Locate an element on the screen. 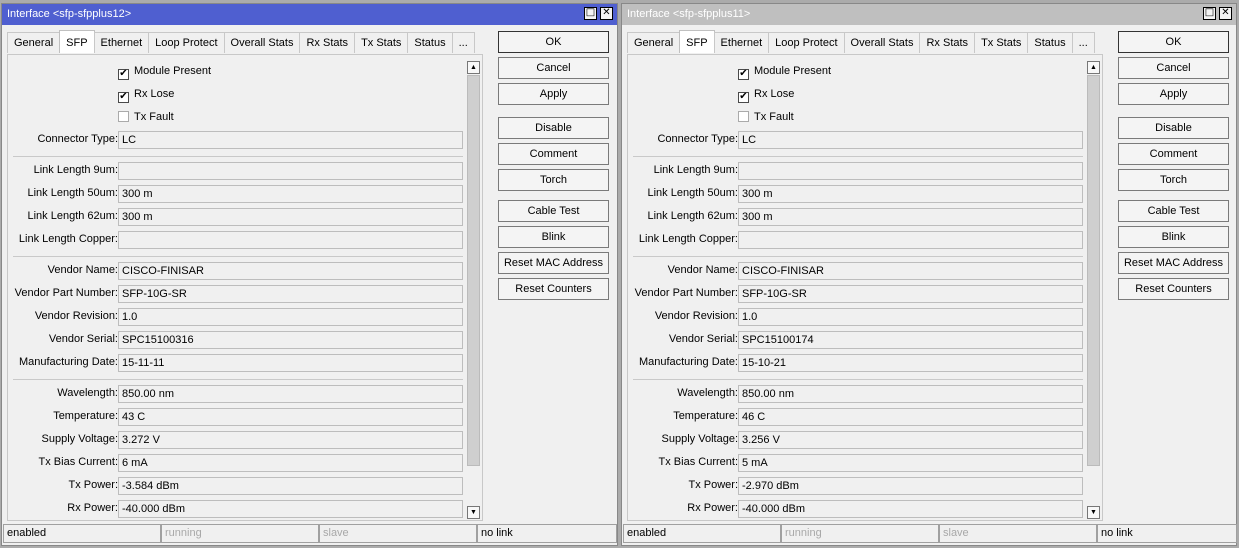 The width and height of the screenshot is (1239, 548). connector-type-label: Connector Type: is located at coordinates (77, 139).